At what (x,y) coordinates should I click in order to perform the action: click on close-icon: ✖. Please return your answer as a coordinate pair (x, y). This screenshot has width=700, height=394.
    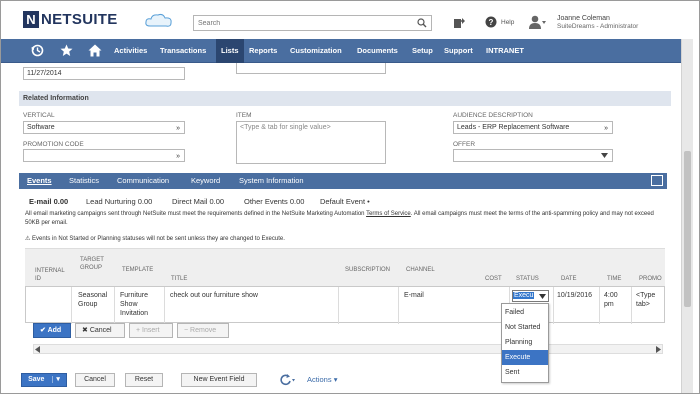
    Looking at the image, I should click on (86, 330).